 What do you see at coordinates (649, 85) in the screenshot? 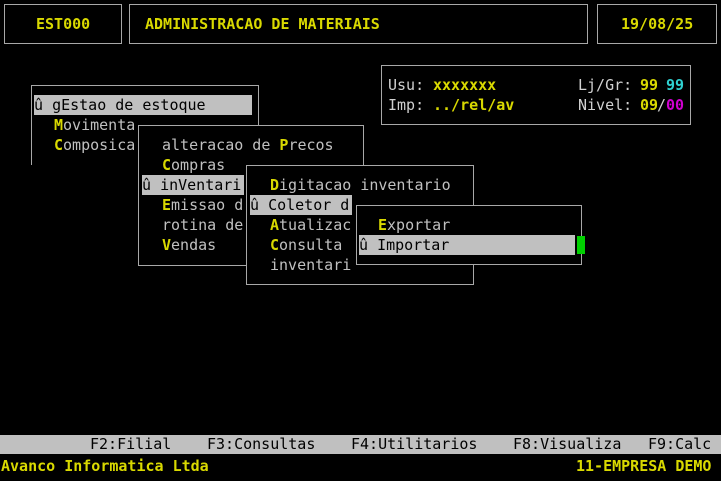
I see `store-value: 99` at bounding box center [649, 85].